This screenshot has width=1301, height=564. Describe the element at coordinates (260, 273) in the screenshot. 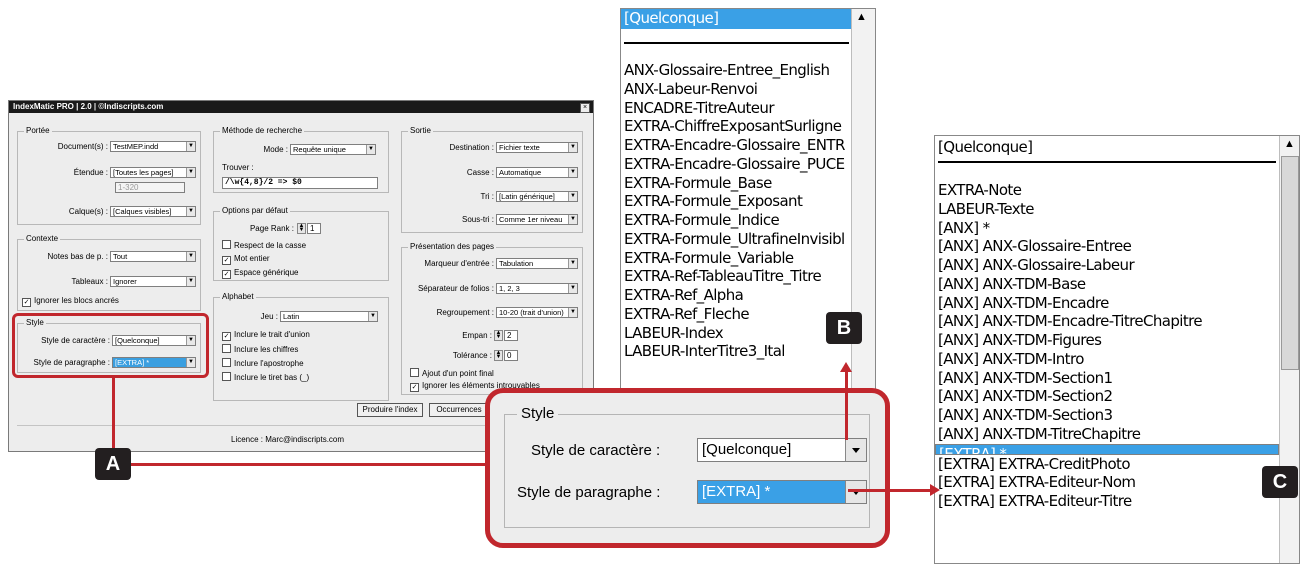

I see `espace-checkbox: ✓ Espace générique` at that location.